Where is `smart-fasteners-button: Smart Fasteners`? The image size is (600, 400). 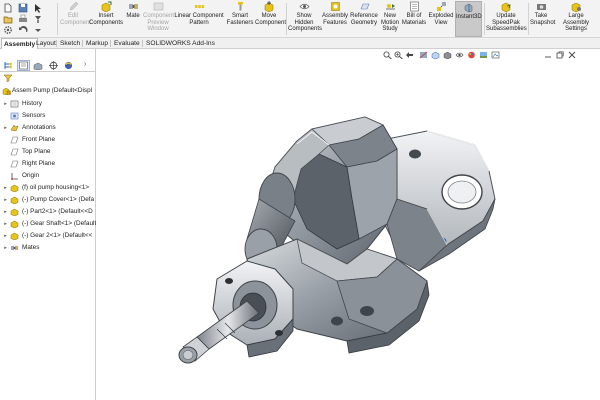 smart-fasteners-button: Smart Fasteners is located at coordinates (240, 19).